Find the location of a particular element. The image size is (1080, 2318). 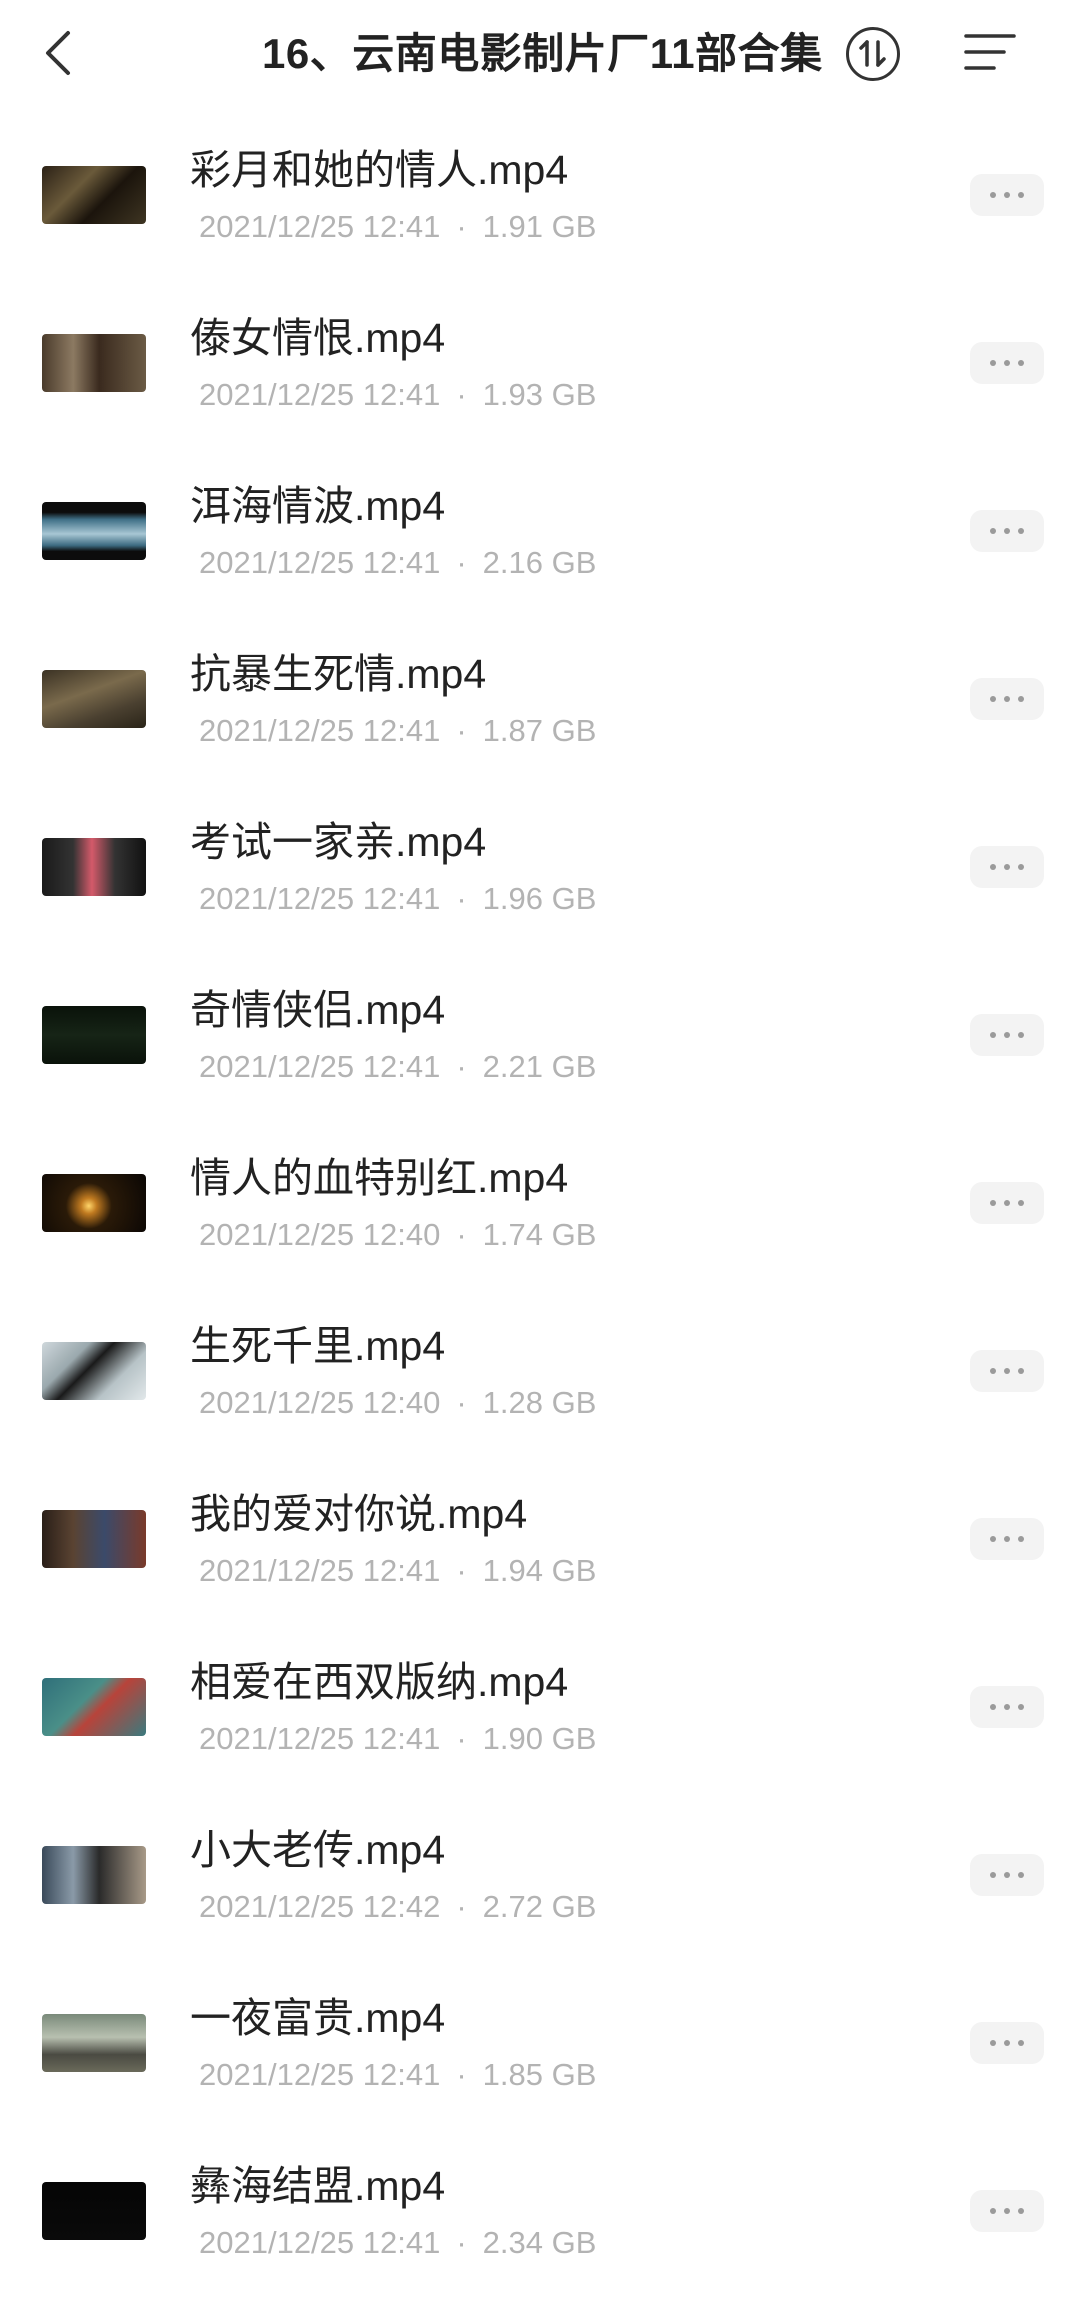

file-size: 2.72 GB is located at coordinates (539, 1906).